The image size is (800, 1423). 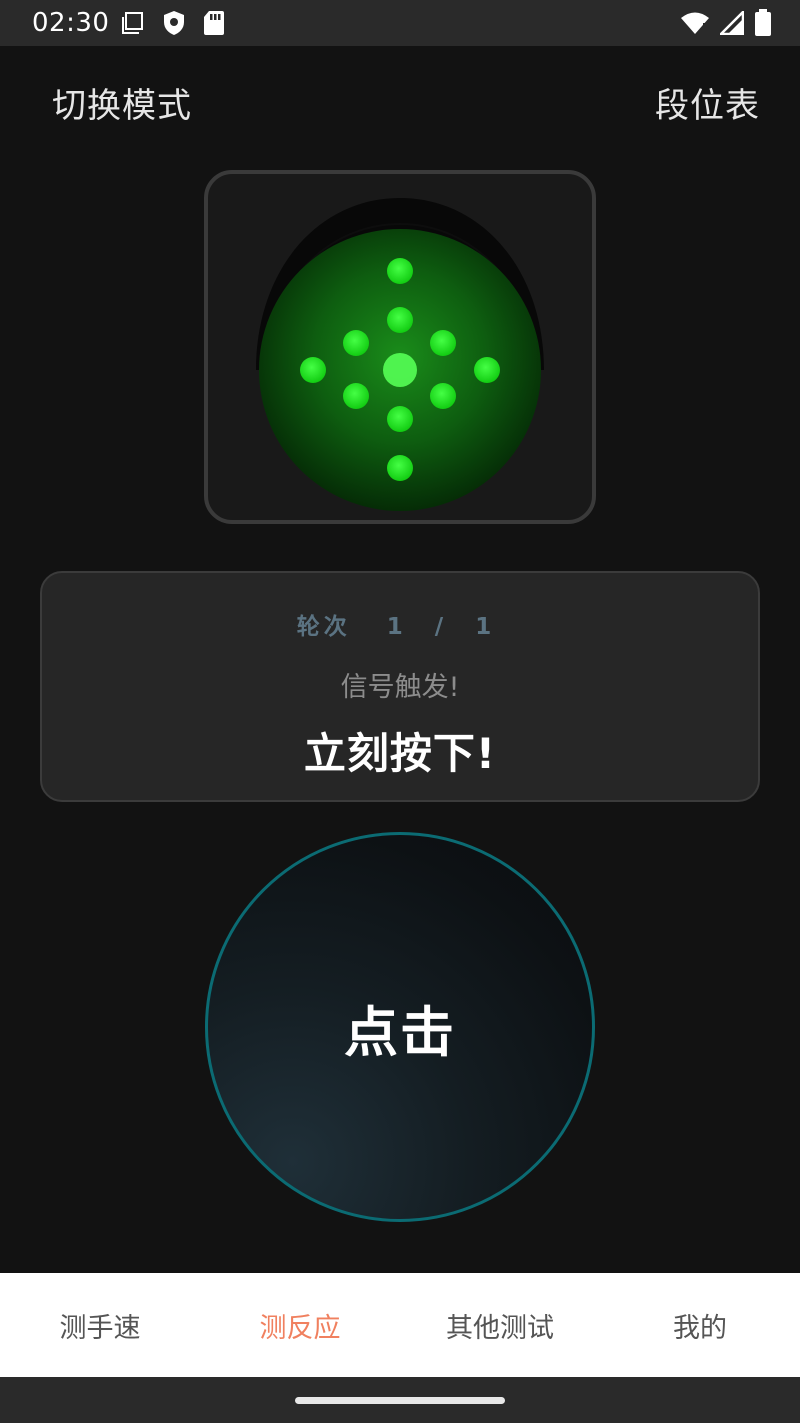 I want to click on round-counter: 轮次 1 / 1, so click(x=400, y=624).